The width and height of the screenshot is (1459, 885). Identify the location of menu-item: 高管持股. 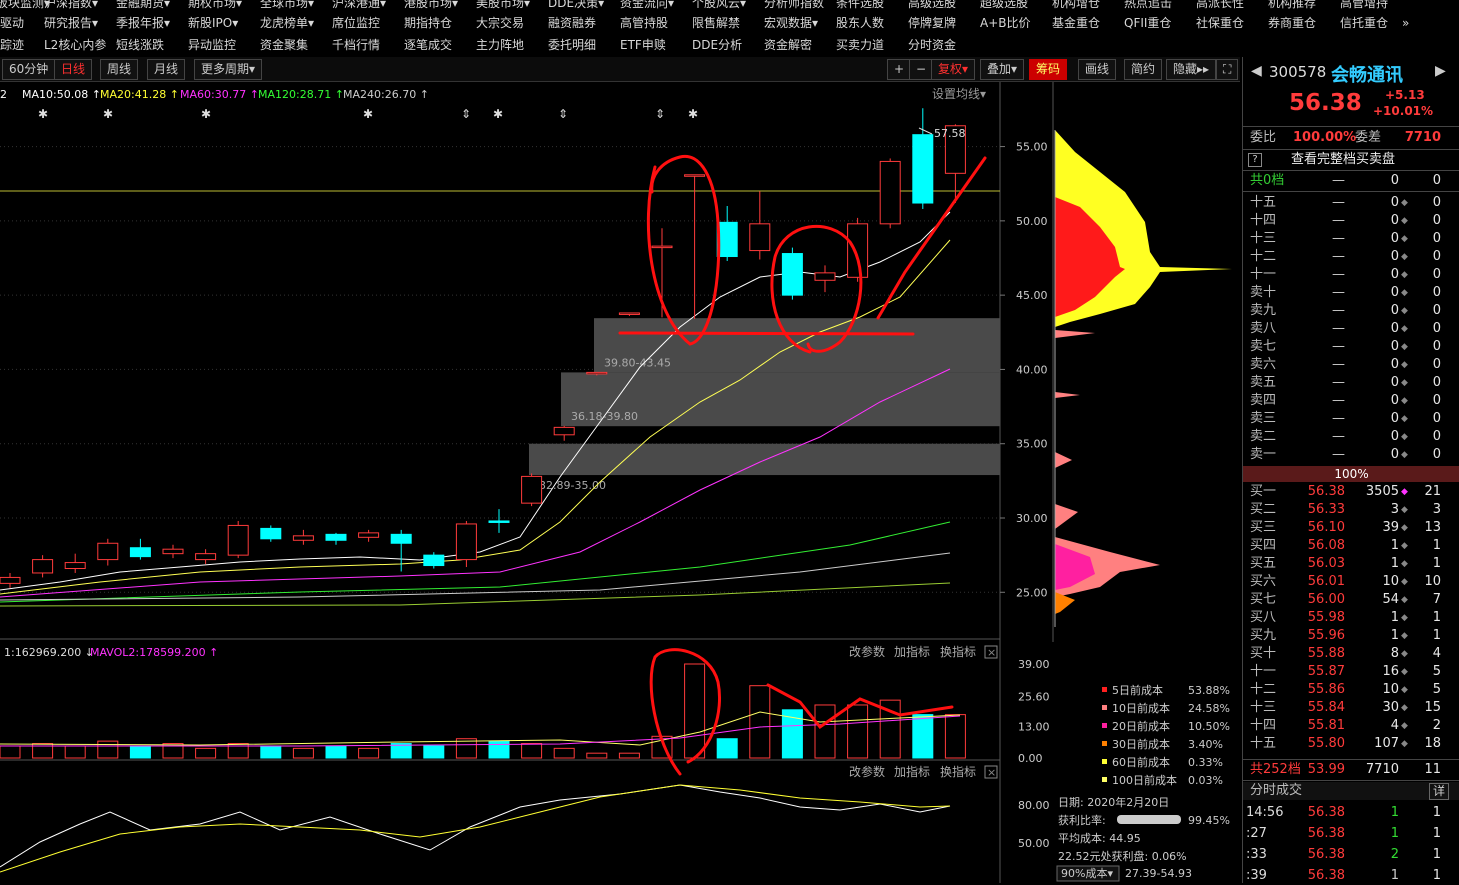
(644, 23).